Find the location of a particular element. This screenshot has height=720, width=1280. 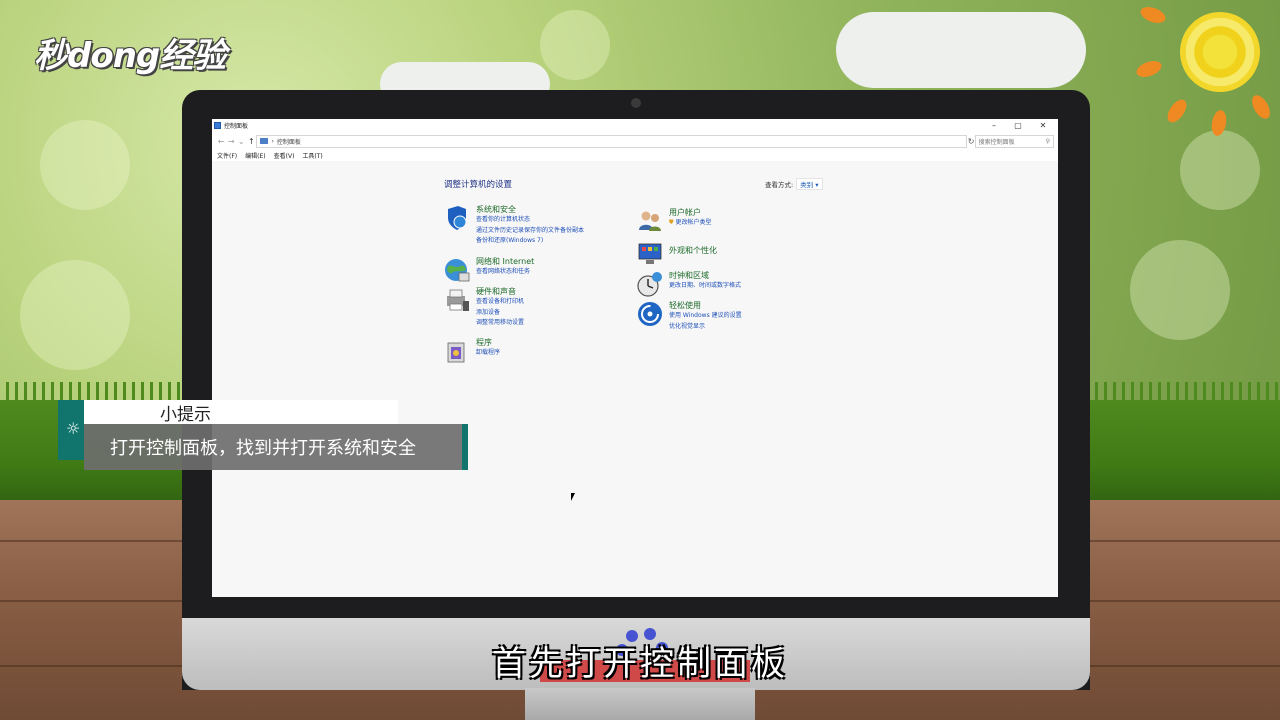

minimize-button: – is located at coordinates (994, 125).